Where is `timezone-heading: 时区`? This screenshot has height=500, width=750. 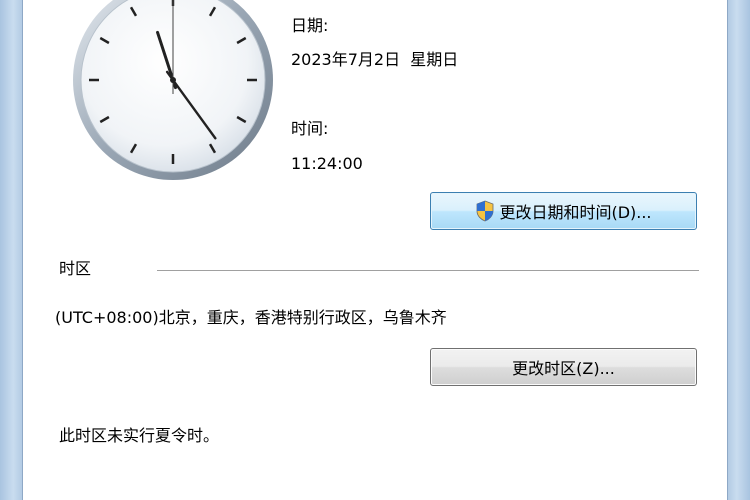
timezone-heading: 时区 is located at coordinates (75, 268).